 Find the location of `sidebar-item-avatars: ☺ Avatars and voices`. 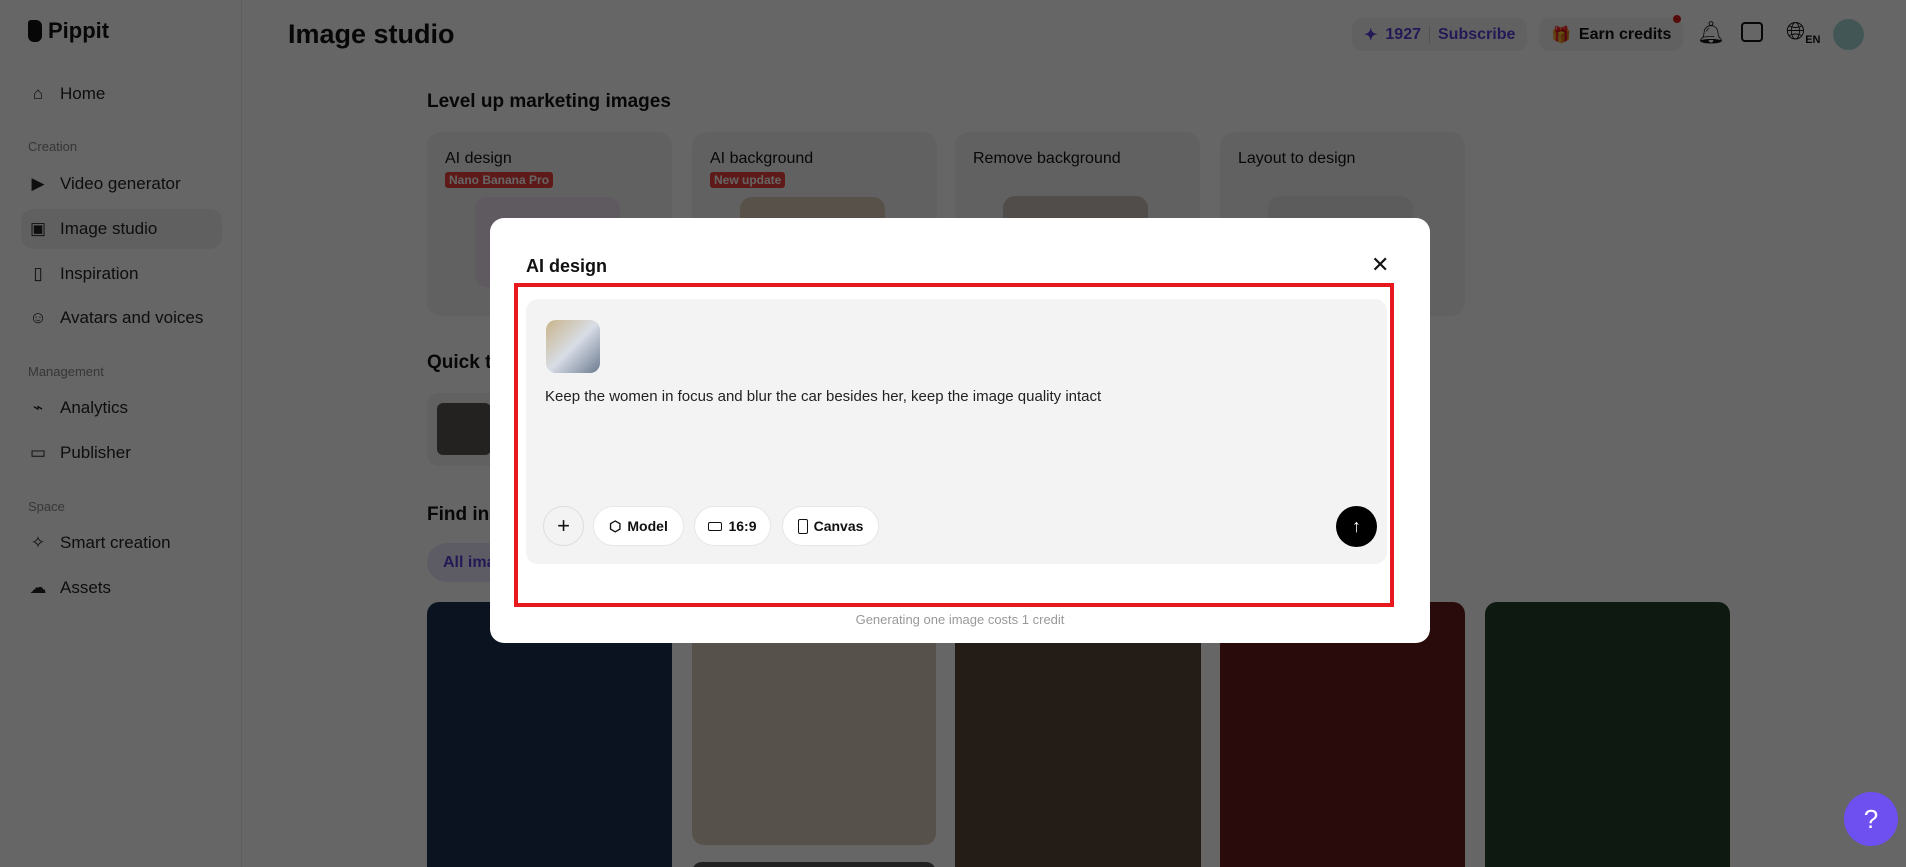

sidebar-item-avatars: ☺ Avatars and voices is located at coordinates (121, 318).